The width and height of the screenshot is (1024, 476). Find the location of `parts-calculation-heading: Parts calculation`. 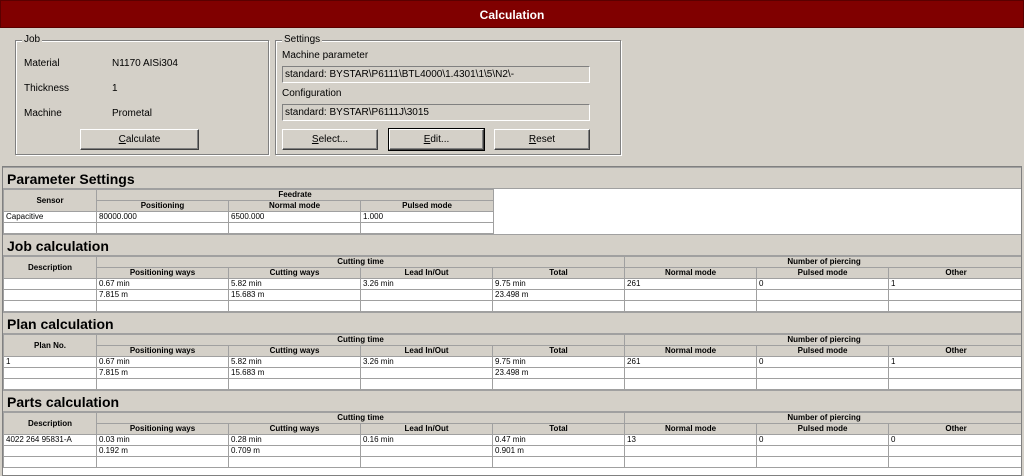

parts-calculation-heading: Parts calculation is located at coordinates (512, 401).